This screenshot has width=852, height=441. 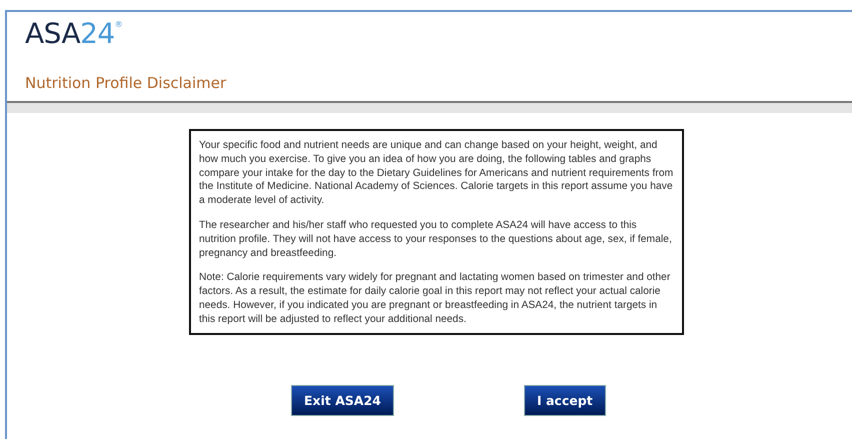 What do you see at coordinates (436, 173) in the screenshot?
I see `disclaimer-paragraph: Your specific food and nutrient needs are unique and can change based on your height, weight, and how much you exercise. To give you an idea of how you are doing, the following tables and graphs compare your intake for the day to the Dietary Guidelines for Americans and nutrient requirements from the Institute of Medicine. National Academy of Sciences. Calorie targets in this report assume you have a moderate level of activity.` at bounding box center [436, 173].